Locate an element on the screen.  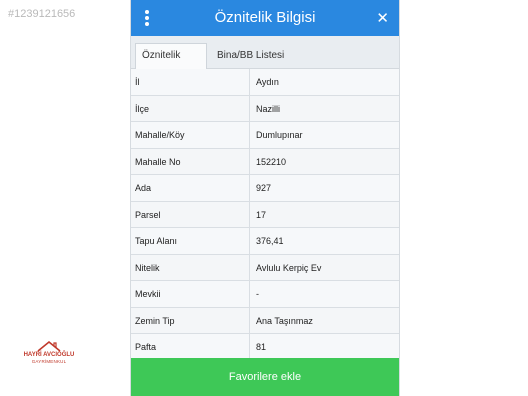
table-row: İl Aydın is located at coordinates (265, 82).